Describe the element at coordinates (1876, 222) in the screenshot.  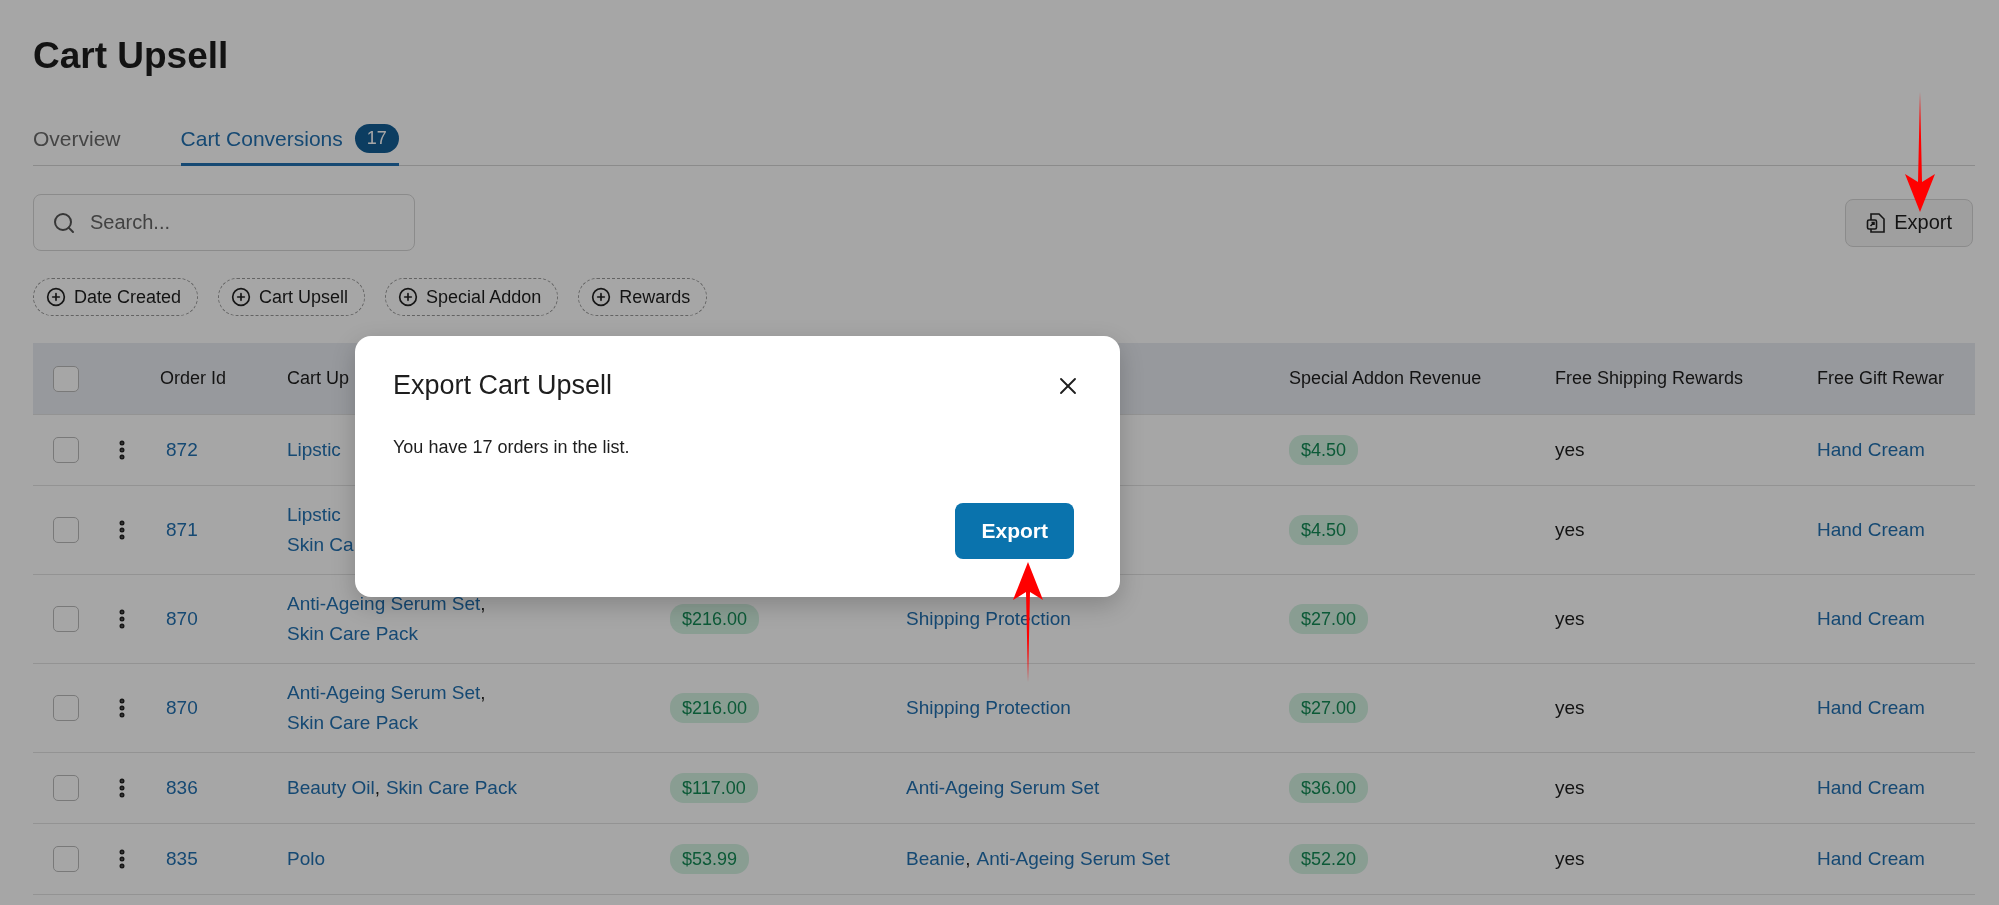
I see `document-arrow-icon` at that location.